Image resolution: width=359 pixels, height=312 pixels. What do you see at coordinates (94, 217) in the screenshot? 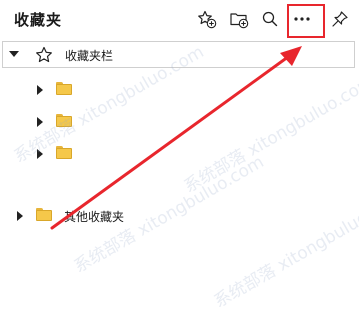
I see `other-favorites-label: 其他收藏夹` at bounding box center [94, 217].